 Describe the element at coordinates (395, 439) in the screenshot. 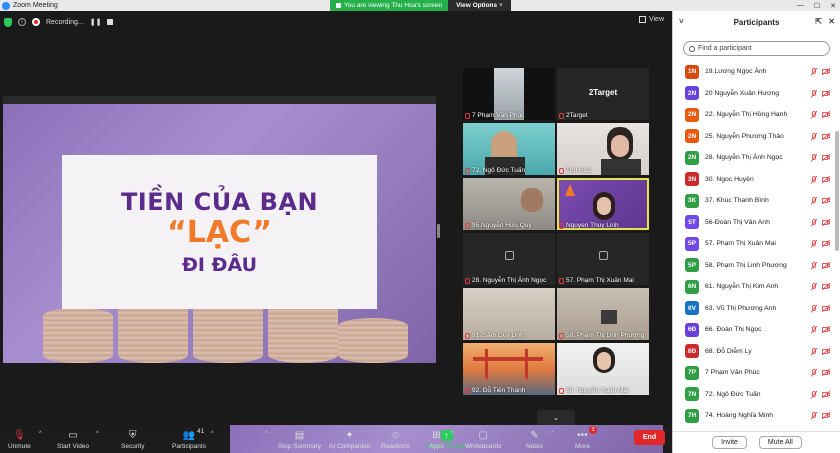

I see `reactions-button: ☺ Reactions` at that location.